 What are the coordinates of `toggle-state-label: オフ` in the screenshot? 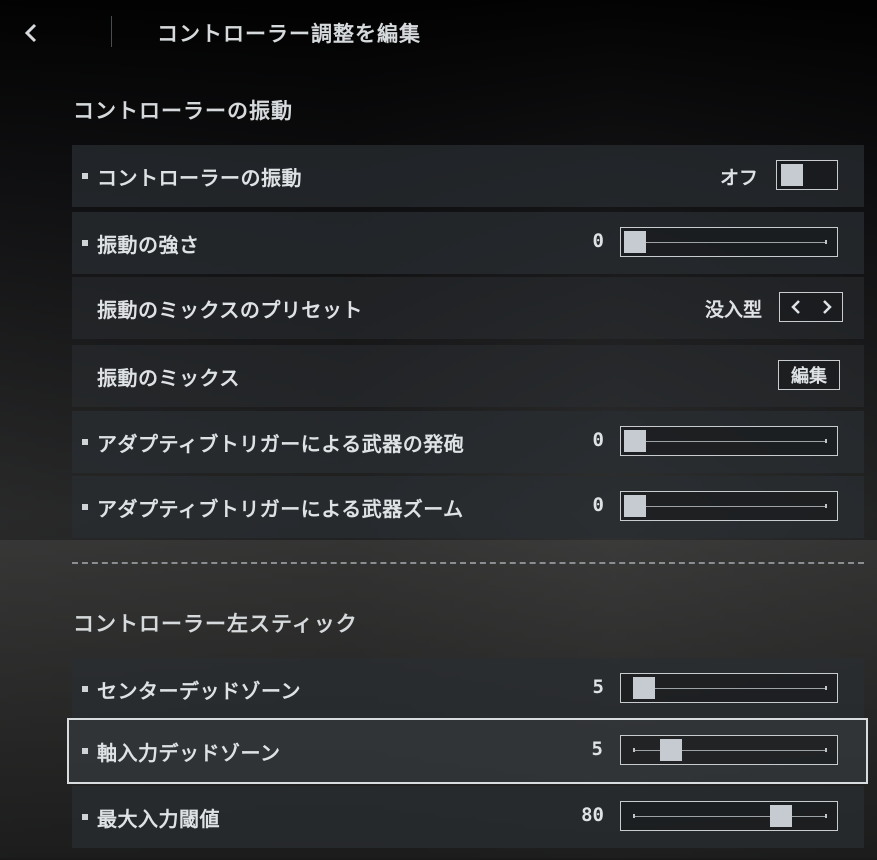 It's located at (738, 178).